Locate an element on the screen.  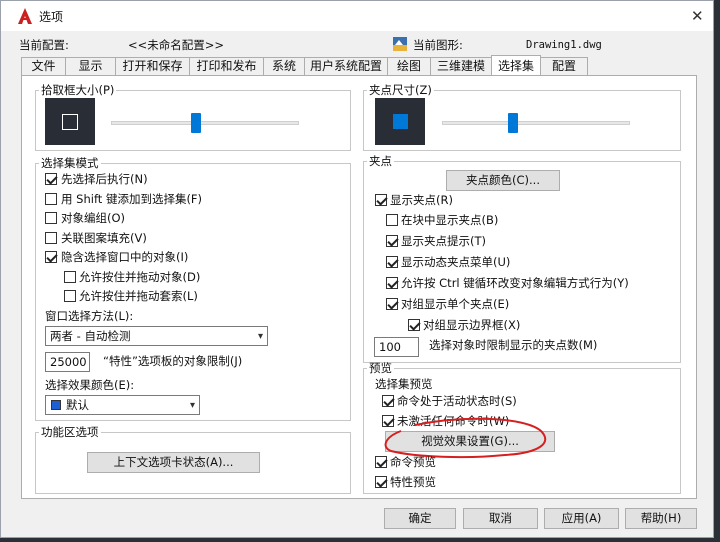
grips-in-blocks-checkbox is located at coordinates (392, 220).